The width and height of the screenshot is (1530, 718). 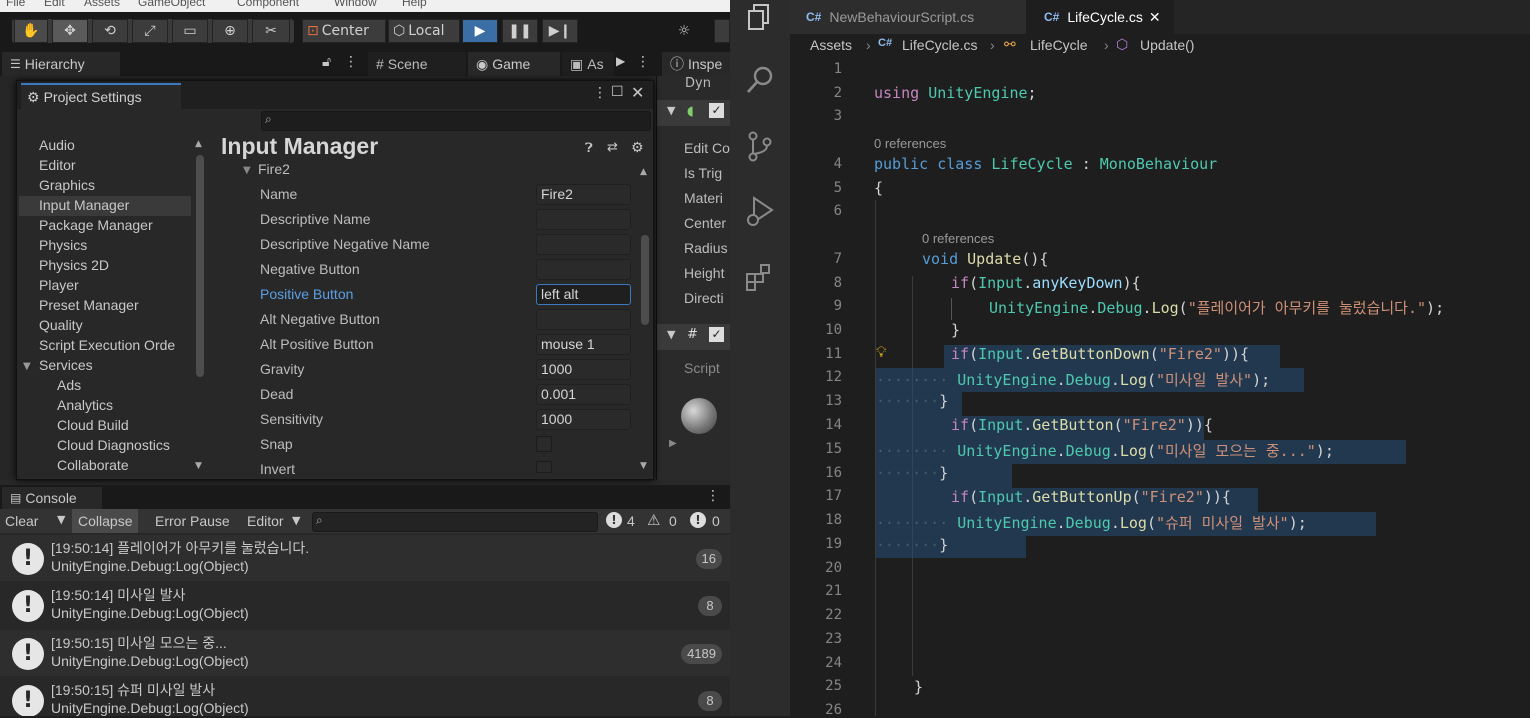 I want to click on breadcrumb-file: LifeCycle.cs, so click(x=939, y=45).